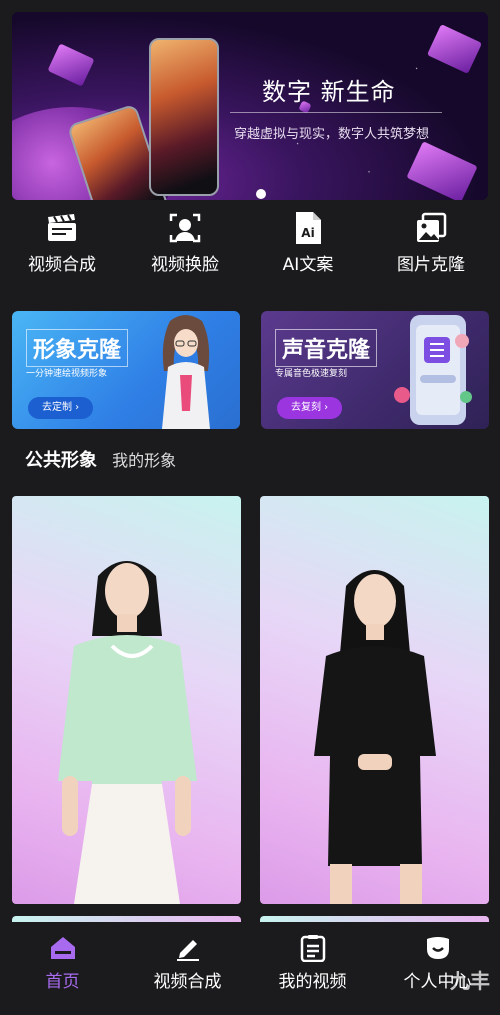  Describe the element at coordinates (336, 112) in the screenshot. I see `banner-divider` at that location.